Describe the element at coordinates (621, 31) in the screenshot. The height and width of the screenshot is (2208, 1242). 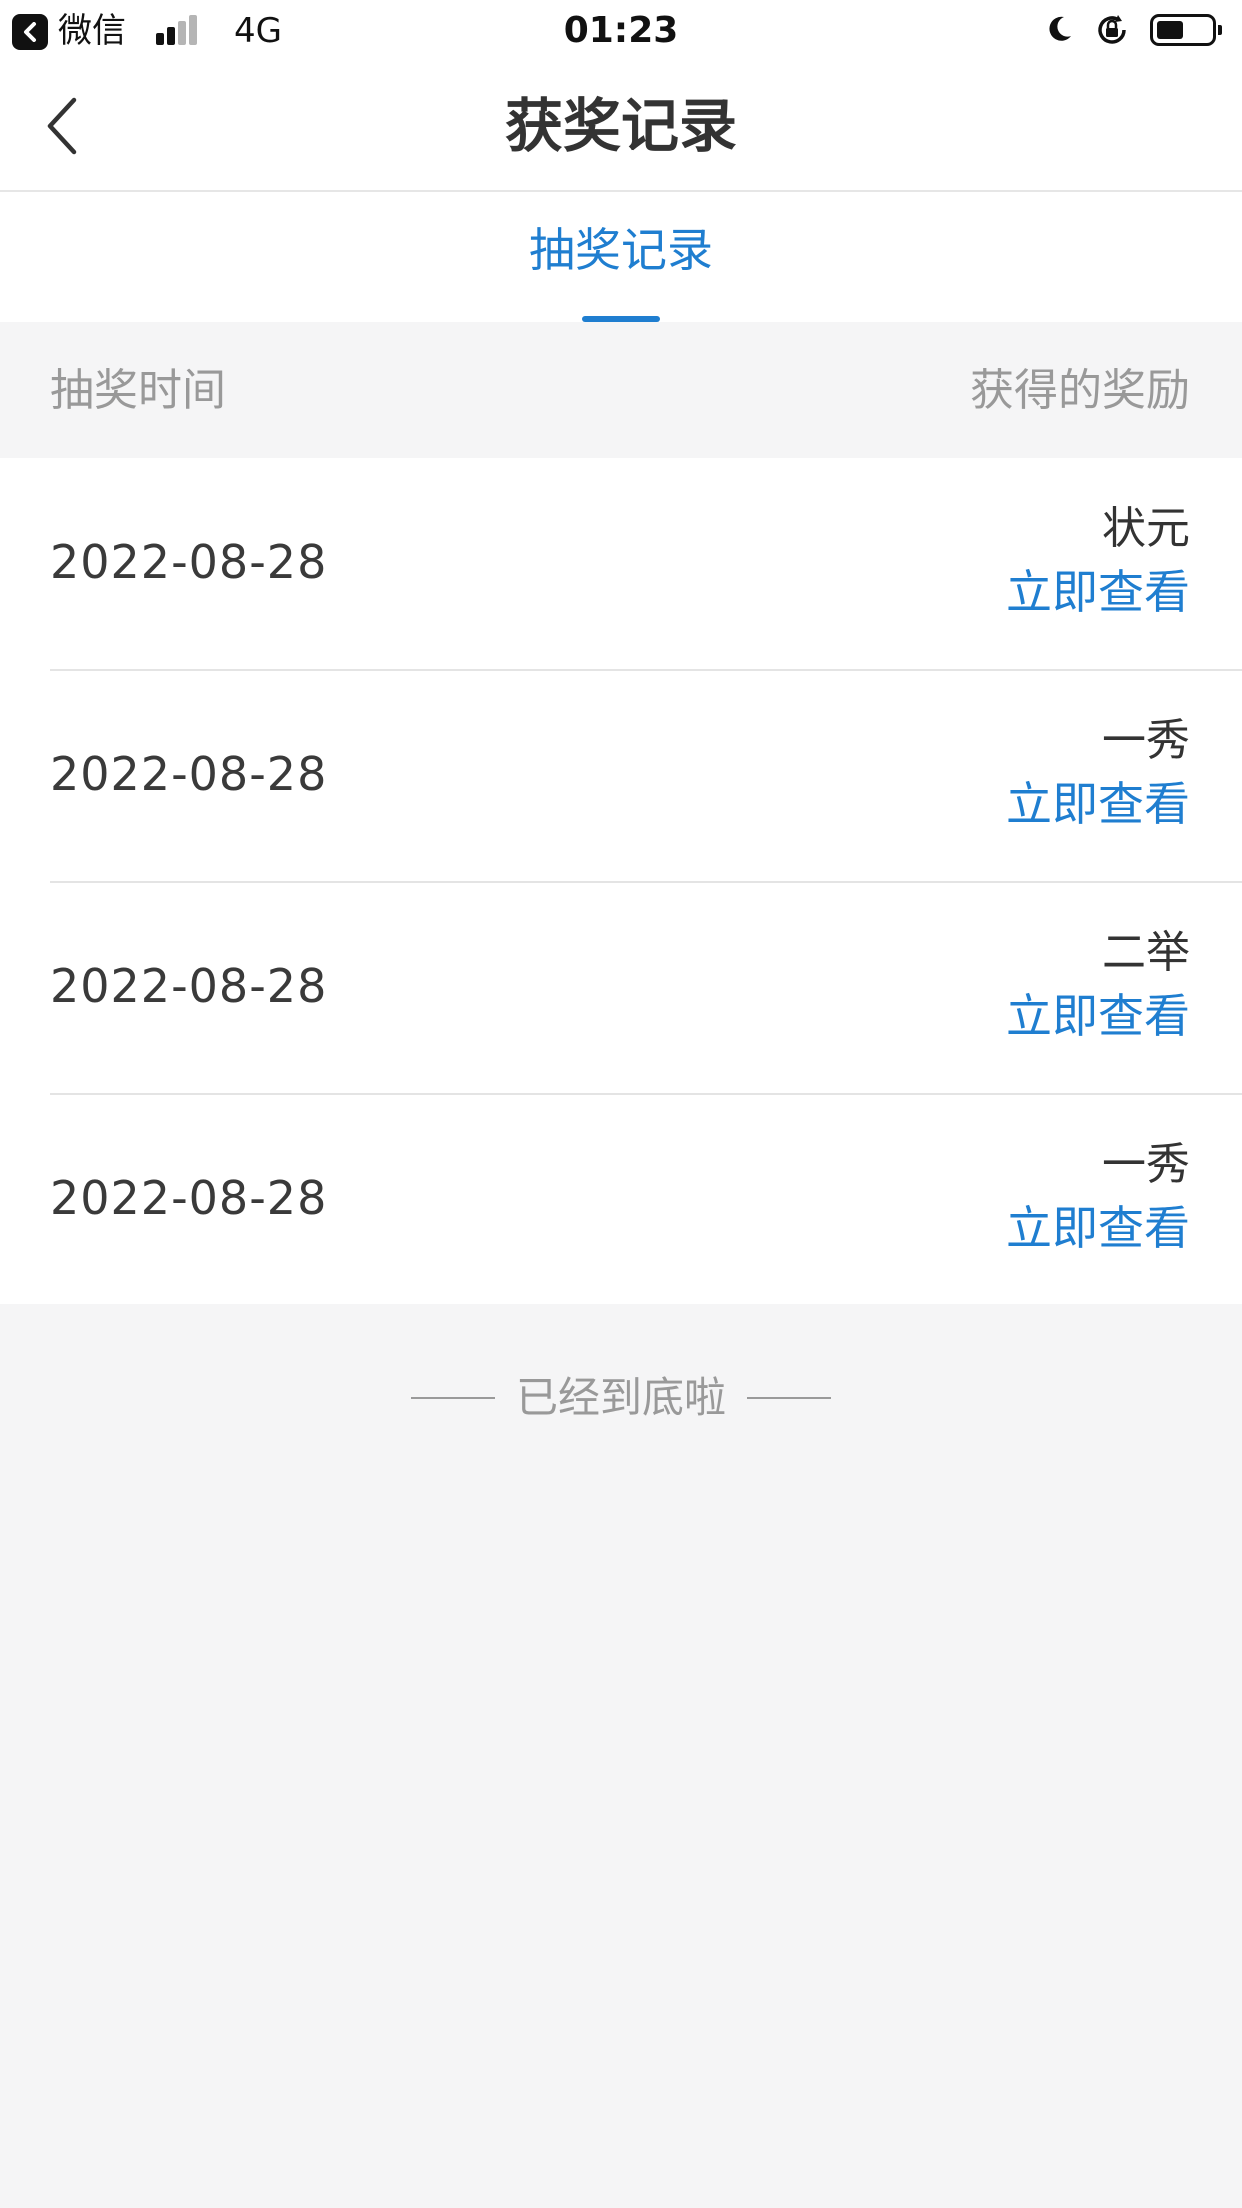
I see `status-bar: 微信 4G 01:23` at that location.